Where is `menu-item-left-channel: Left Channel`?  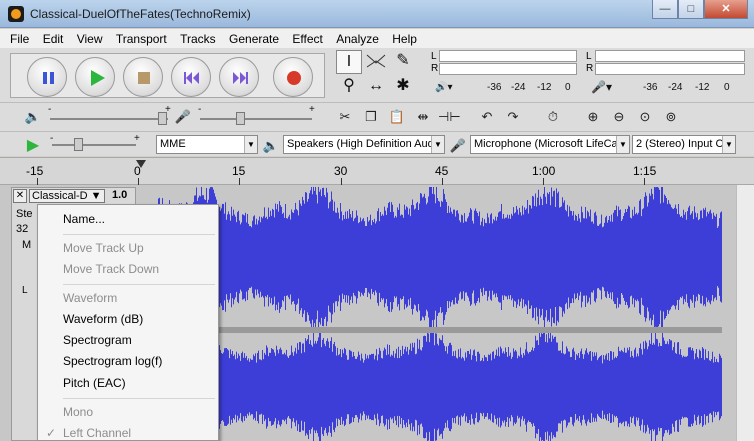 menu-item-left-channel: Left Channel is located at coordinates (97, 433).